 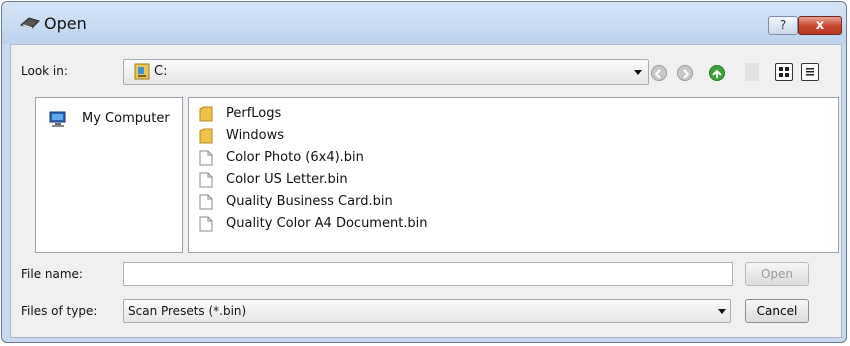 What do you see at coordinates (287, 179) in the screenshot?
I see `file-name-text: Color US Letter.bin` at bounding box center [287, 179].